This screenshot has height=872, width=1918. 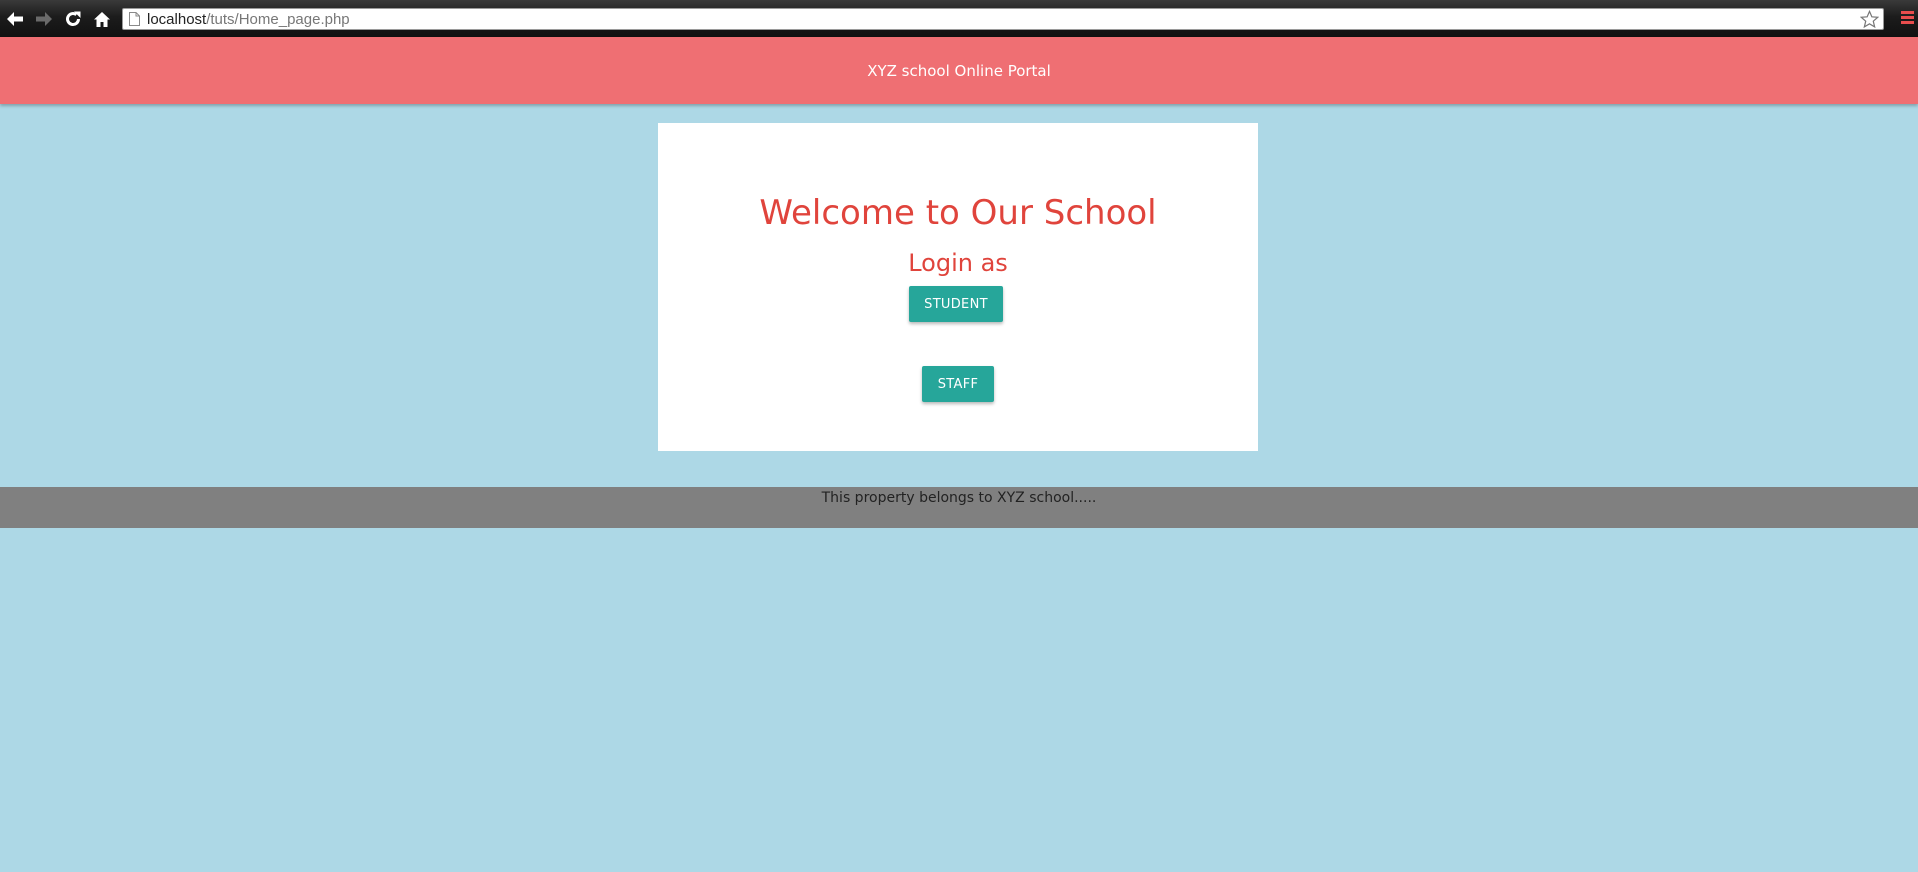 I want to click on back-arrow-icon, so click(x=15, y=19).